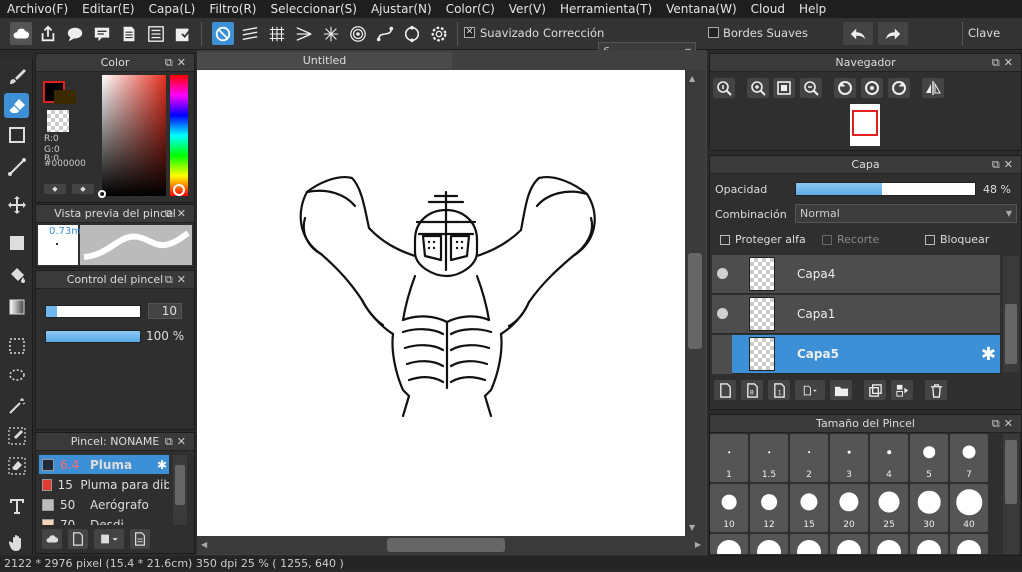  I want to click on parallel-snap-icon, so click(250, 33).